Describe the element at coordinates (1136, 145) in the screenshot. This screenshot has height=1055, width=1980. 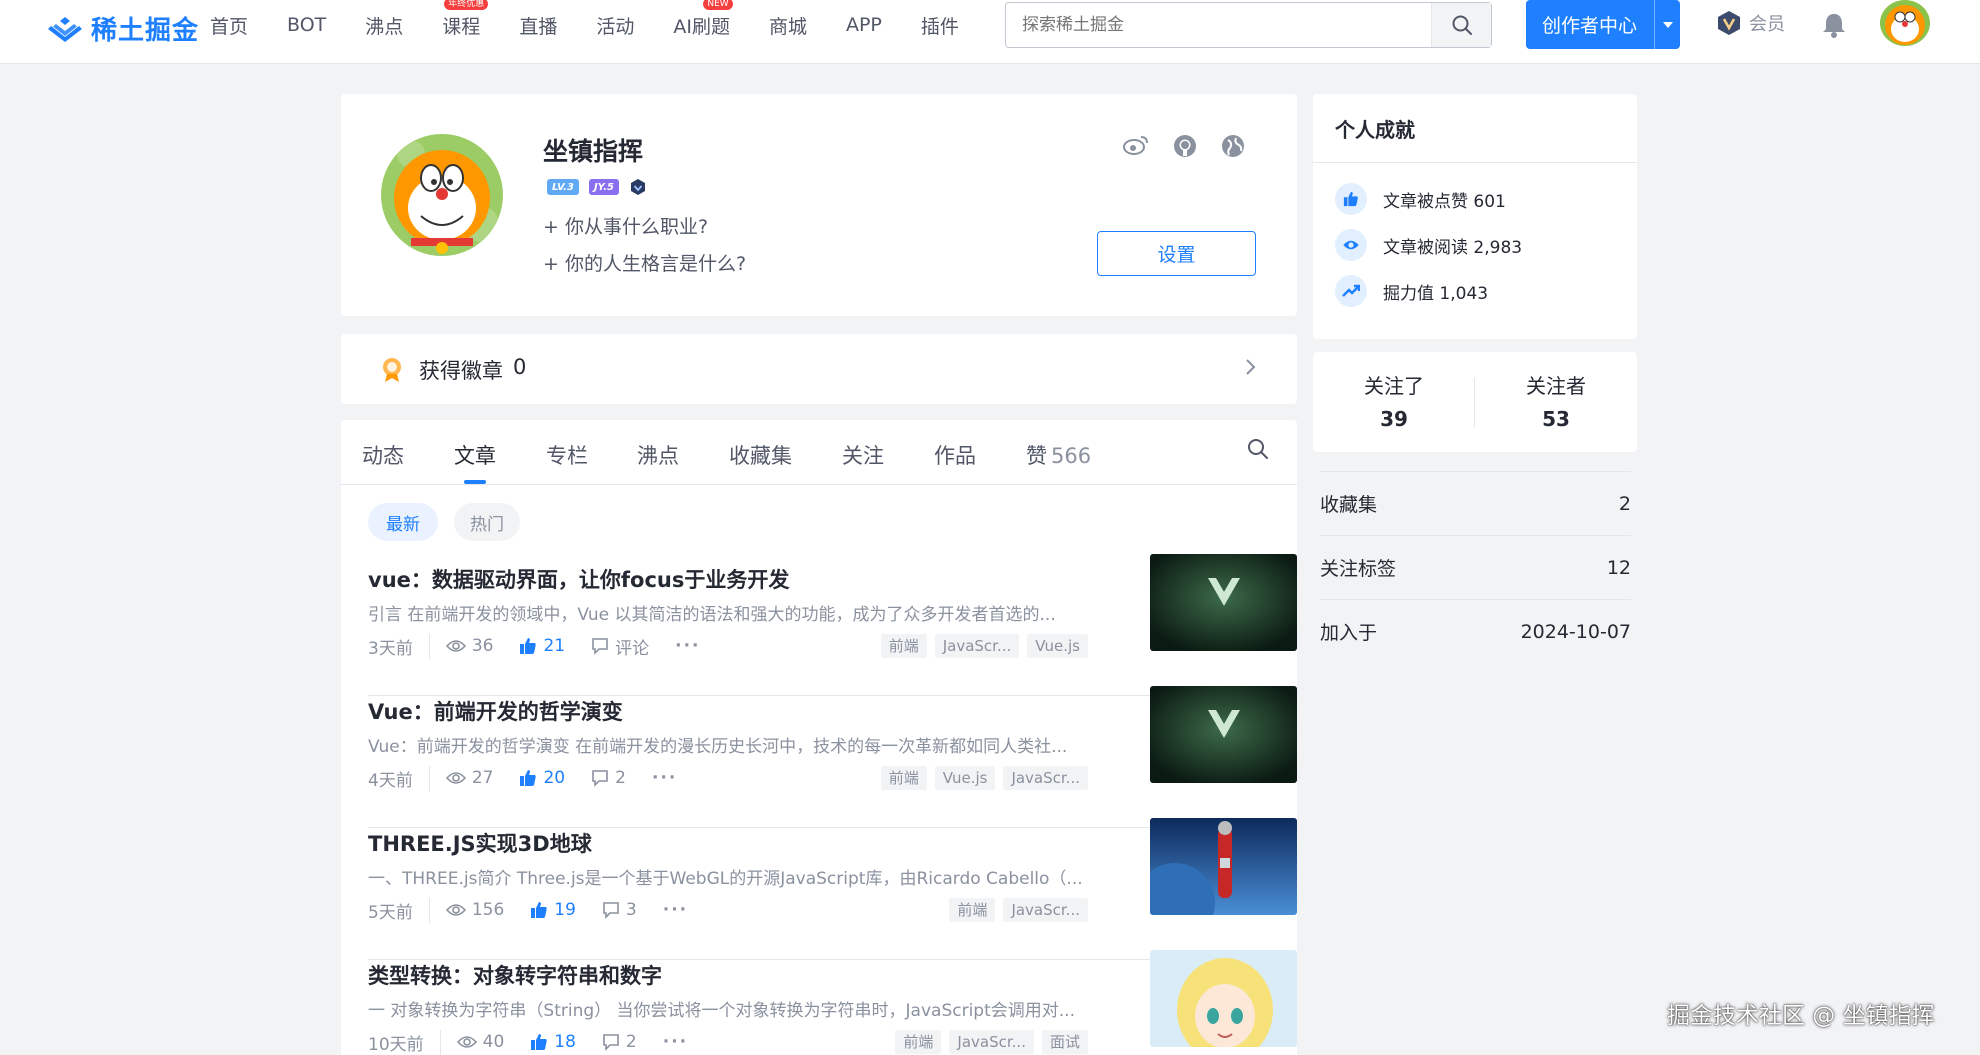
I see `weibo-icon` at that location.